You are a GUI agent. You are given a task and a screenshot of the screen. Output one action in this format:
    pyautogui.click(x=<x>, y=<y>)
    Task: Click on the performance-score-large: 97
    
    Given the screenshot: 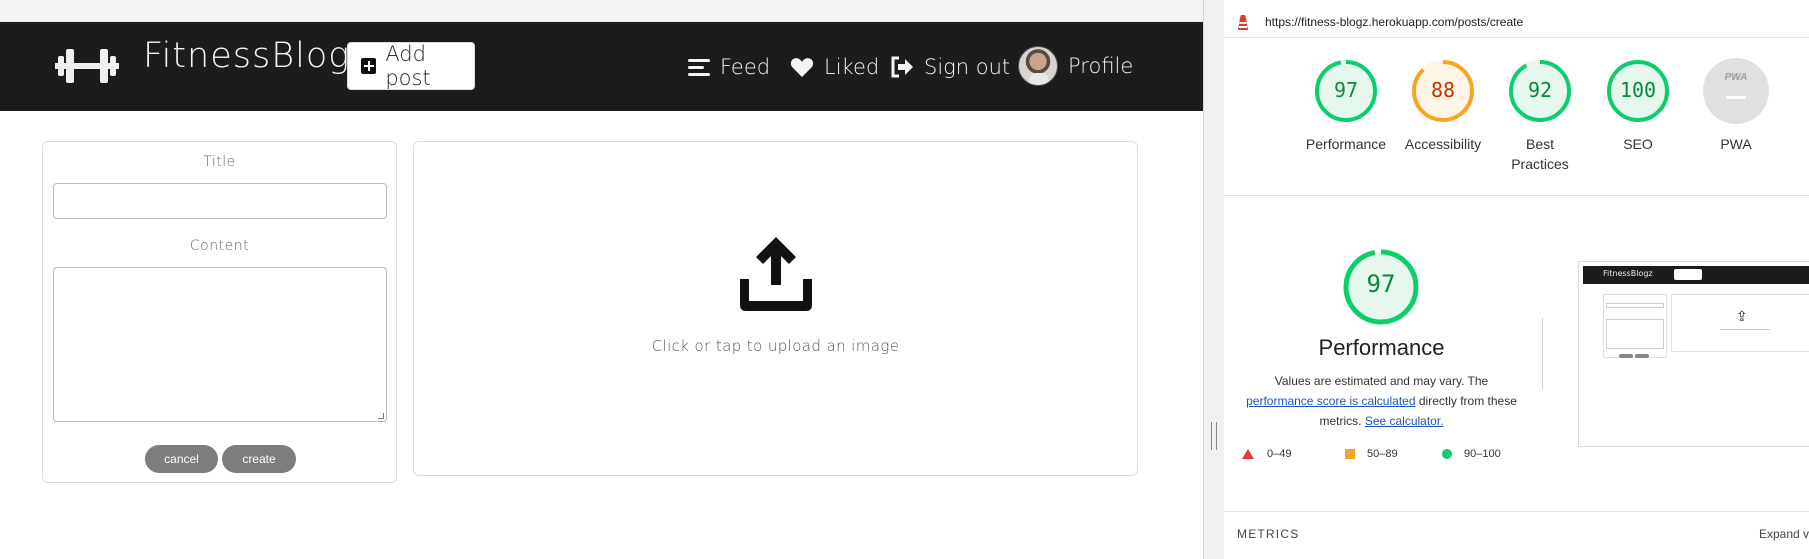 What is the action you would take?
    pyautogui.click(x=1381, y=284)
    